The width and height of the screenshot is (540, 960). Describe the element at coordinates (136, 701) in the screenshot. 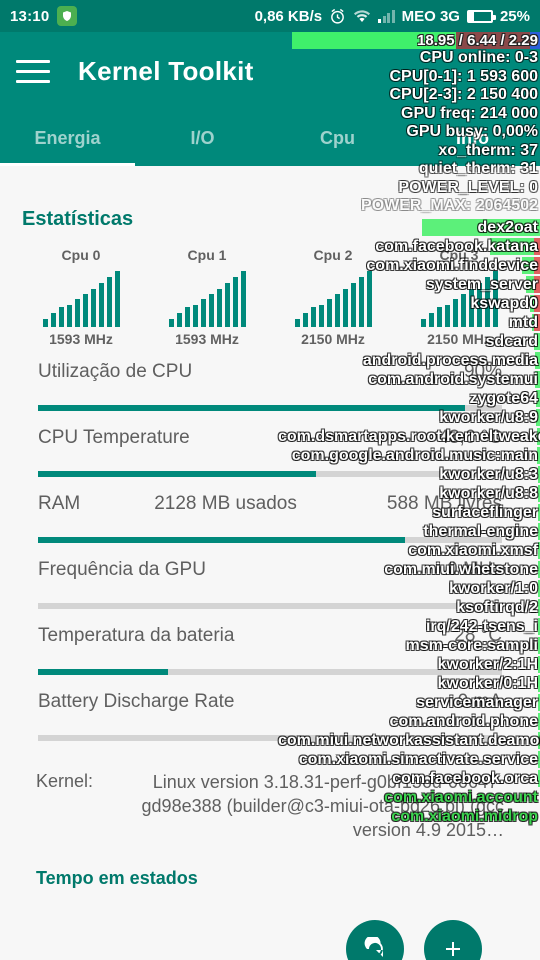

I see `stat-label: Battery Discharge Rate` at that location.